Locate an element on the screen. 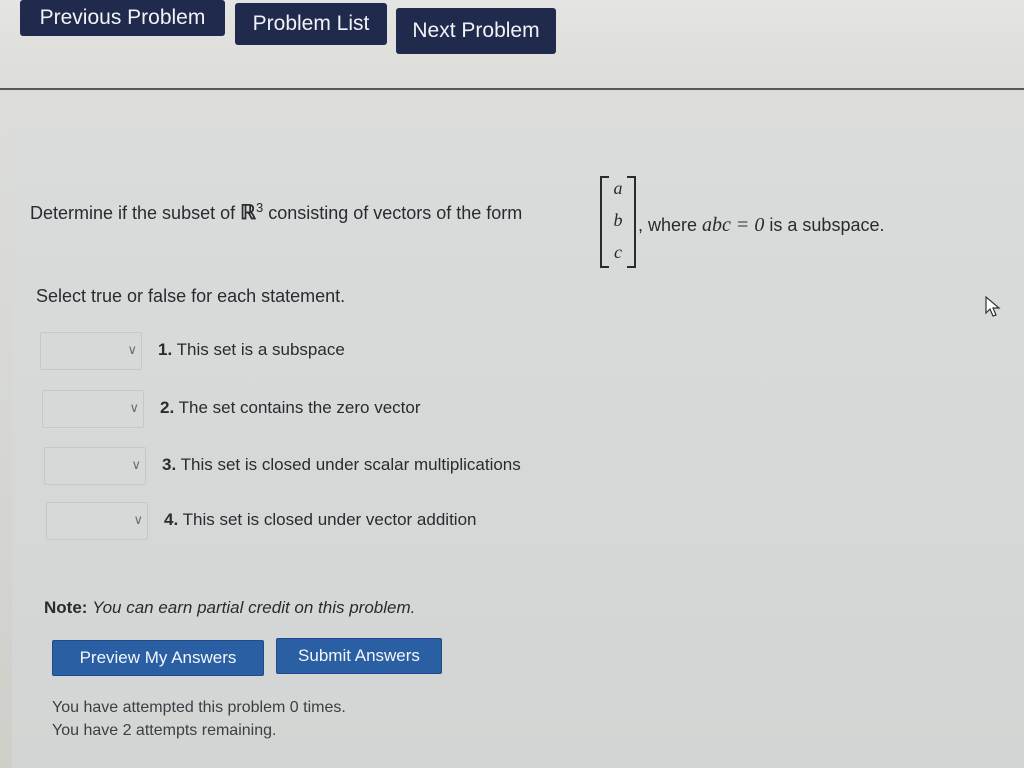 This screenshot has width=1024, height=768. answer-select-4: ∨ is located at coordinates (97, 521).